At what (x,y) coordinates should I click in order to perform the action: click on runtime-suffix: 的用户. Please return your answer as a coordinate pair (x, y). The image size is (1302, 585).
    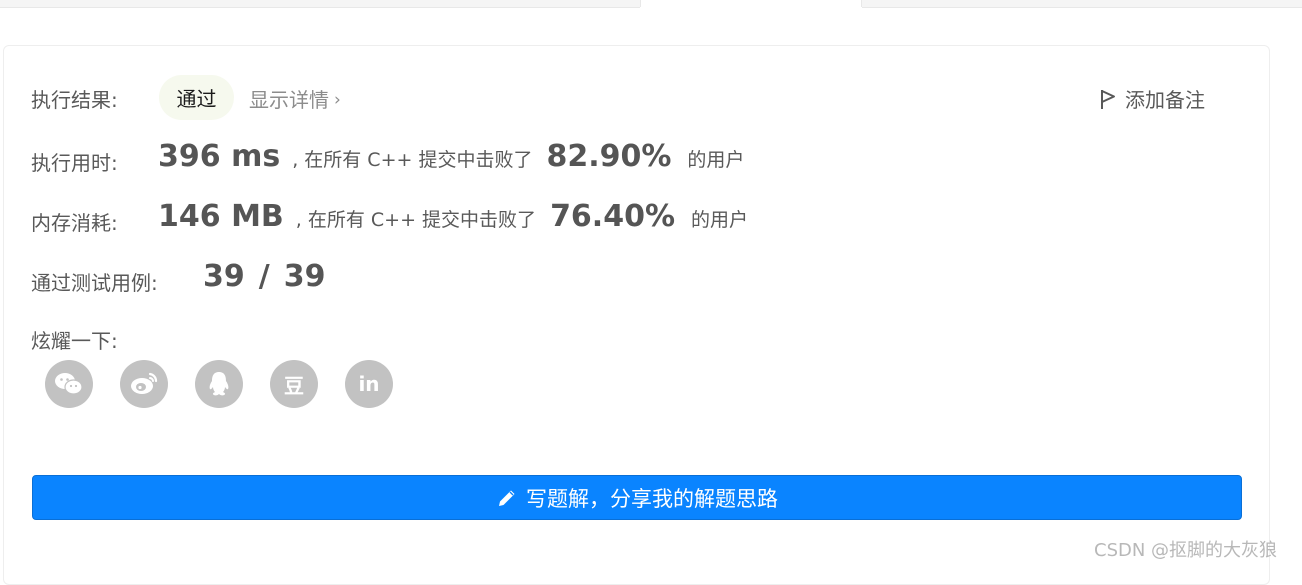
    Looking at the image, I should click on (716, 160).